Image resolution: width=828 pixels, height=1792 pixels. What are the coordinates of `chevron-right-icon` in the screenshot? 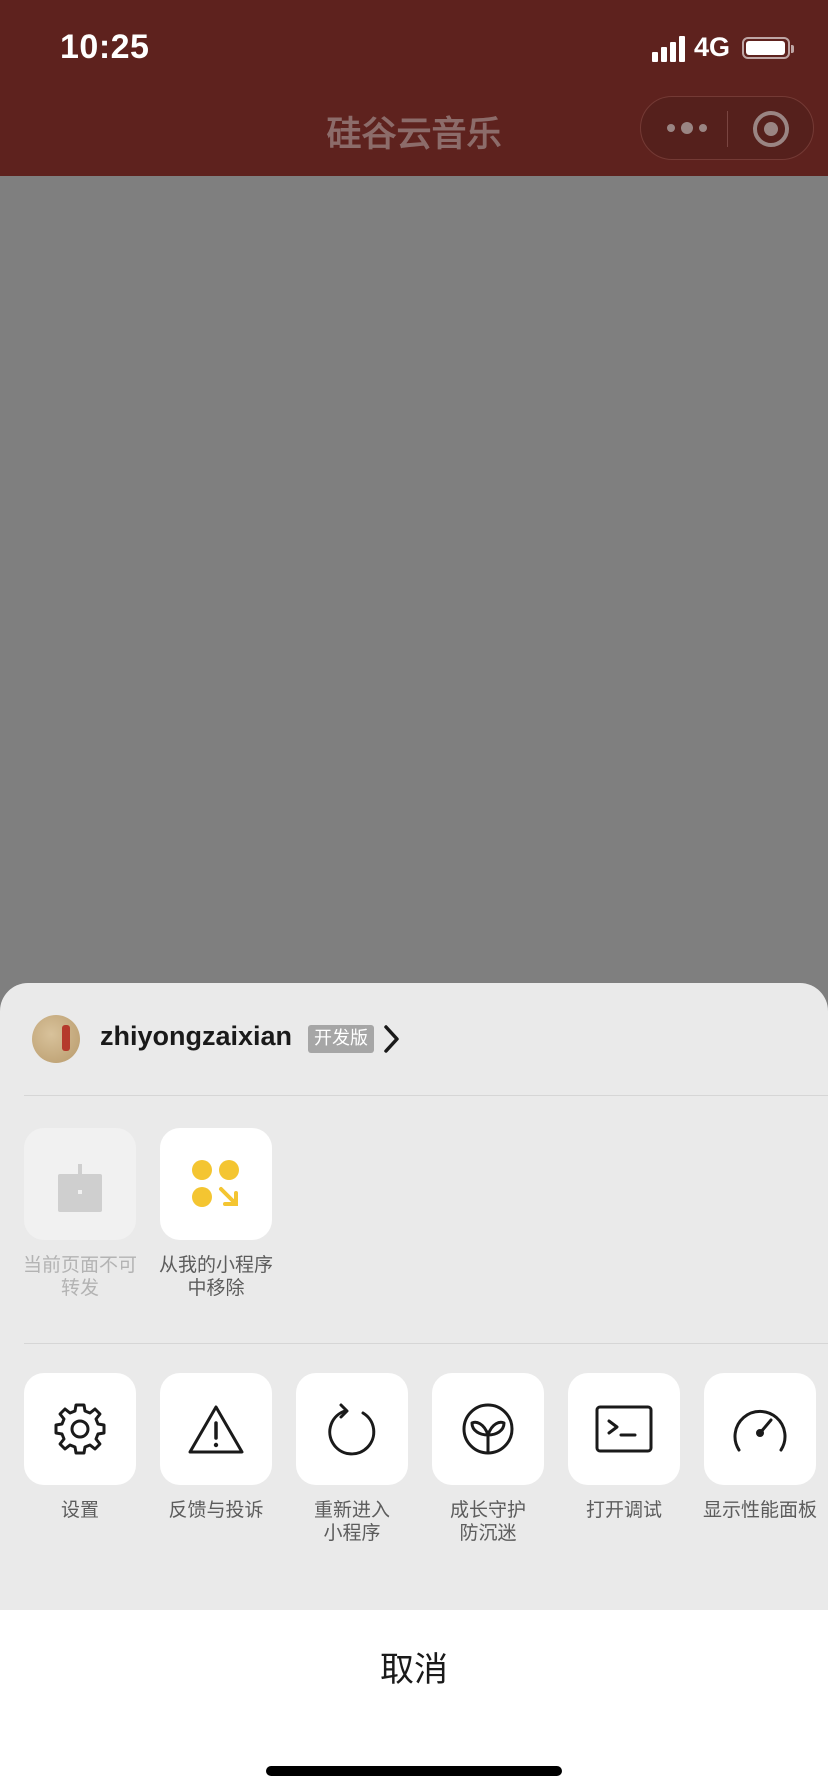 It's located at (391, 1039).